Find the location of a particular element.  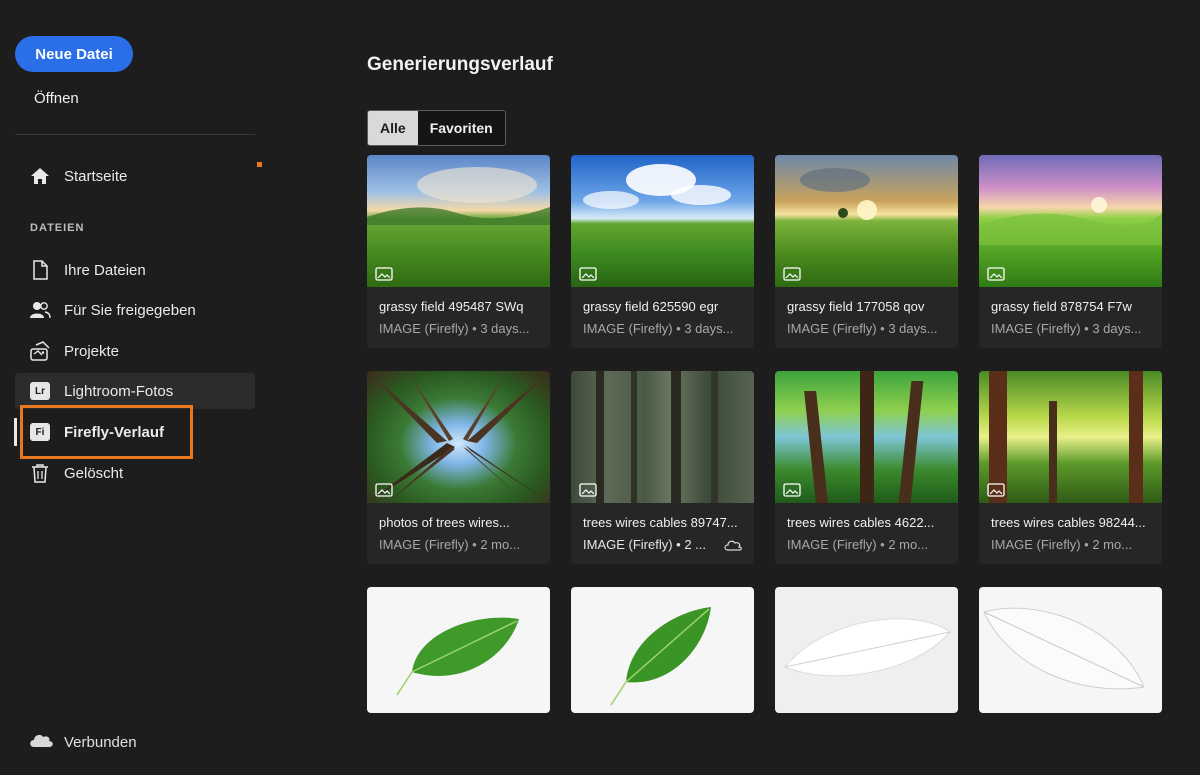

shared-users-icon is located at coordinates (40, 310).